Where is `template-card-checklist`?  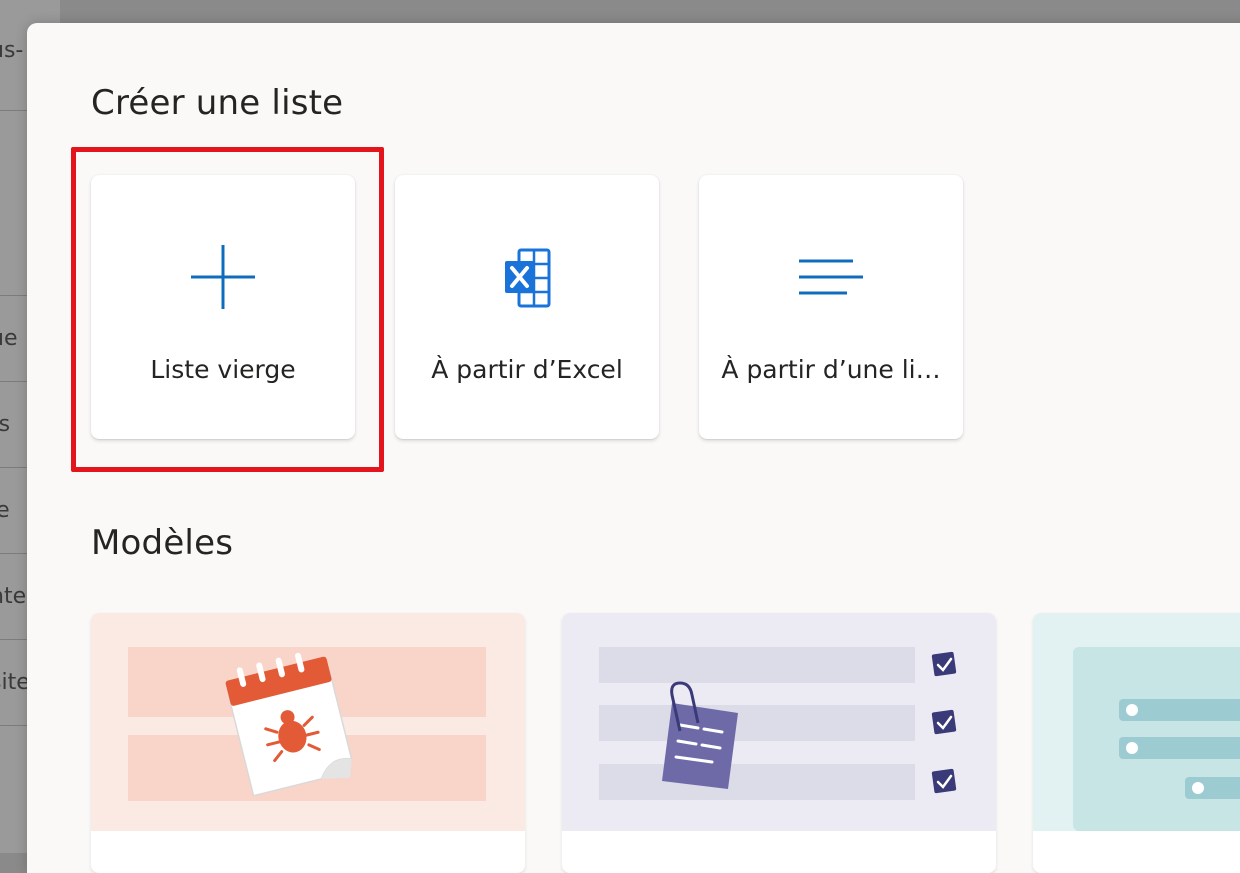
template-card-checklist is located at coordinates (779, 743).